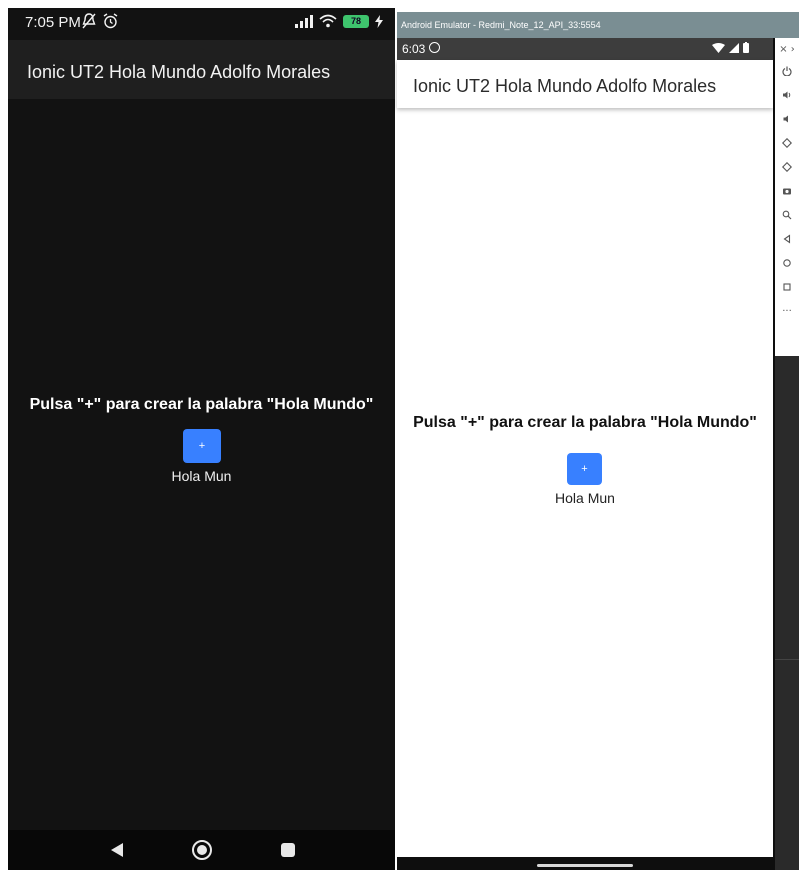 Image resolution: width=799 pixels, height=870 pixels. What do you see at coordinates (787, 72) in the screenshot?
I see `power-icon` at bounding box center [787, 72].